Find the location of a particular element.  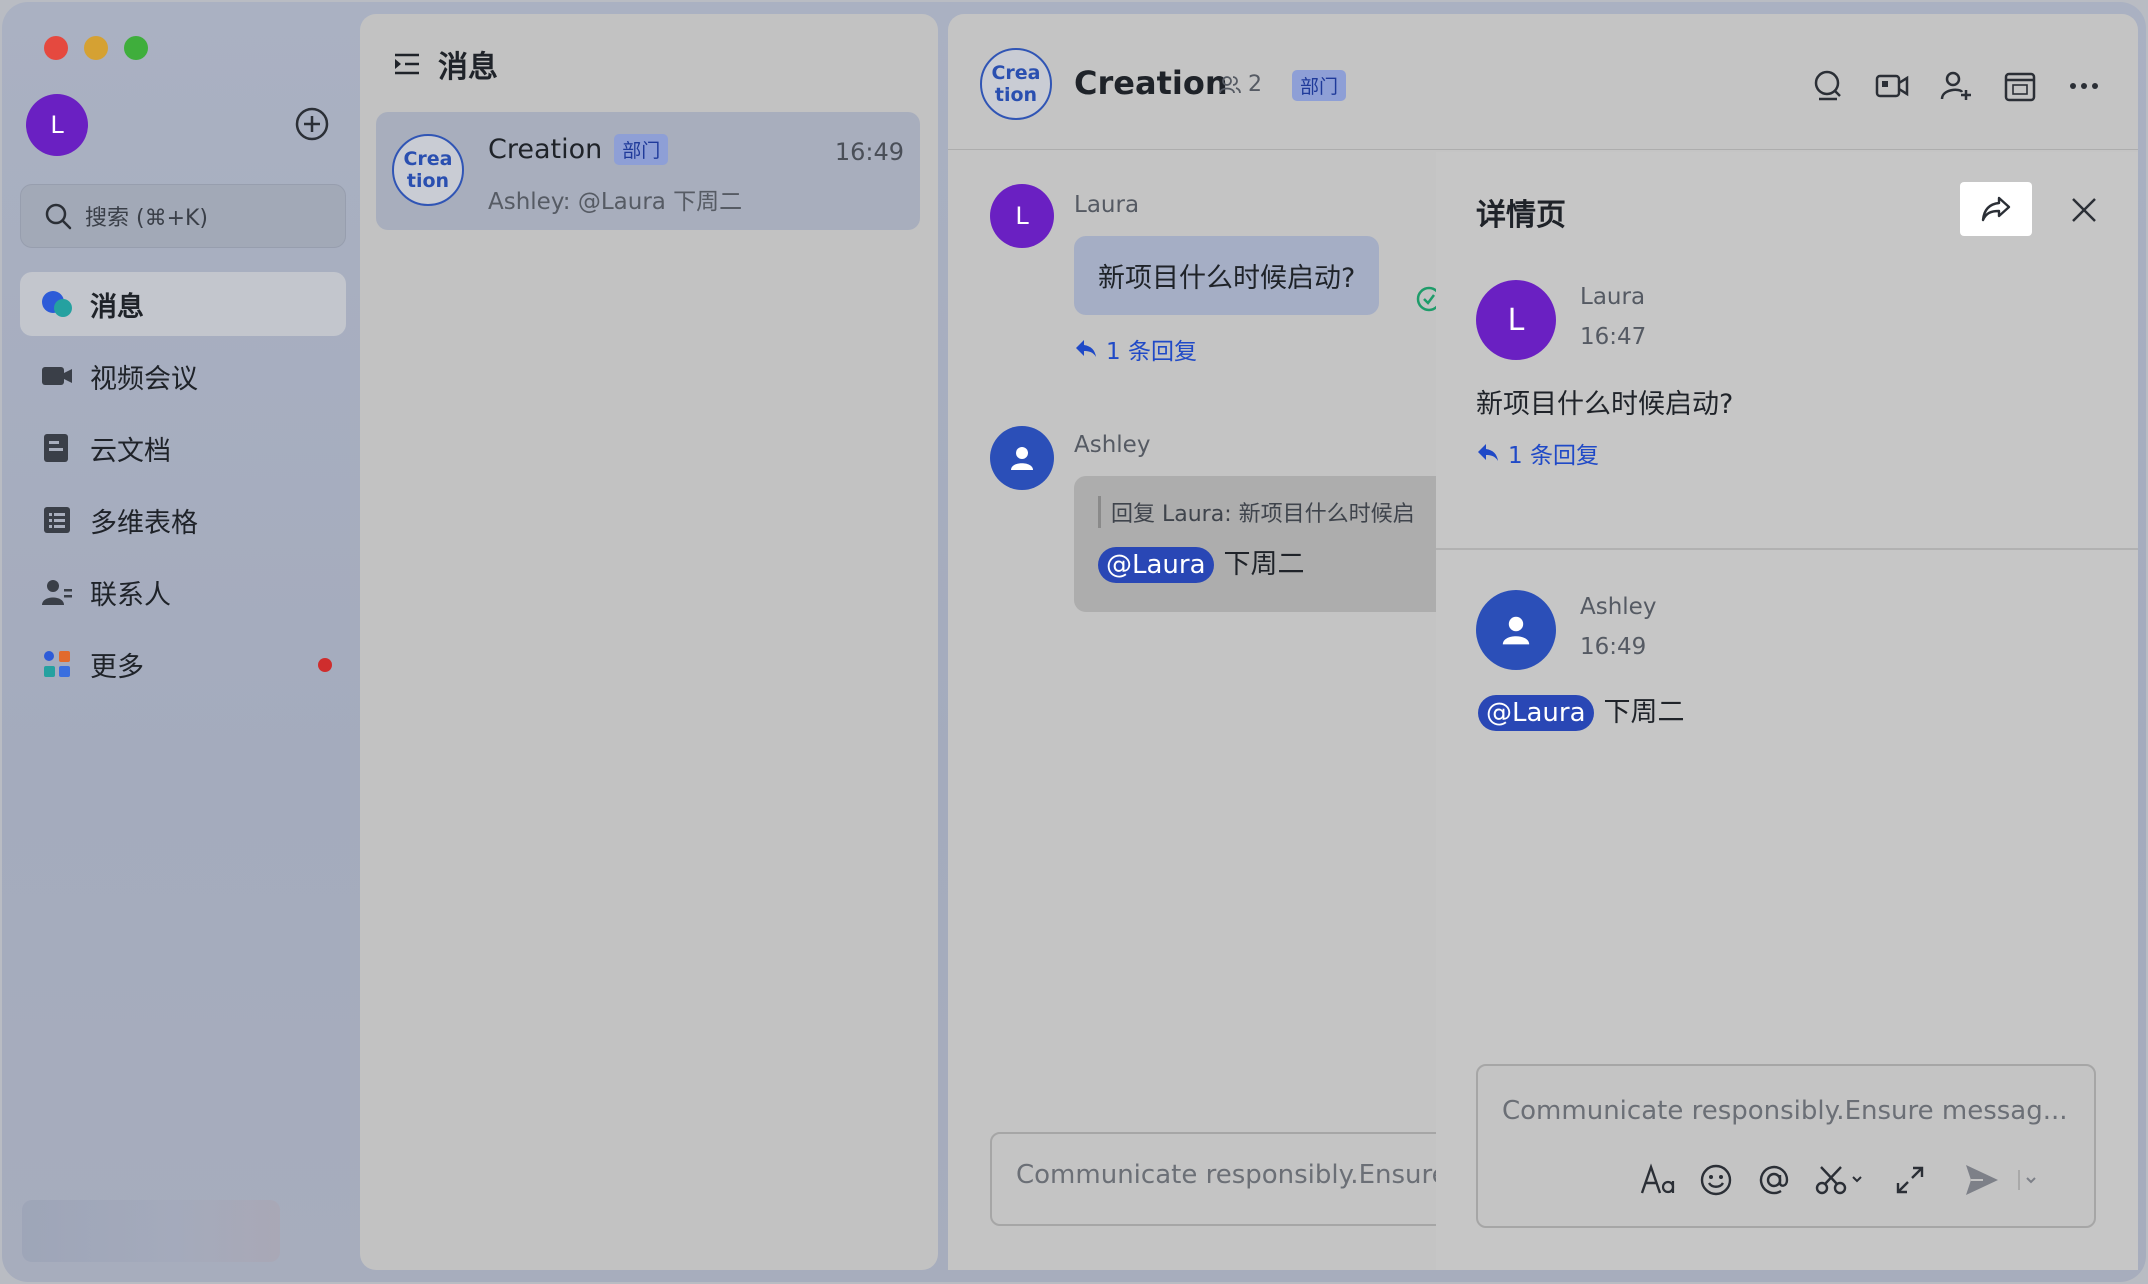

text-format-icon is located at coordinates (1657, 1178).